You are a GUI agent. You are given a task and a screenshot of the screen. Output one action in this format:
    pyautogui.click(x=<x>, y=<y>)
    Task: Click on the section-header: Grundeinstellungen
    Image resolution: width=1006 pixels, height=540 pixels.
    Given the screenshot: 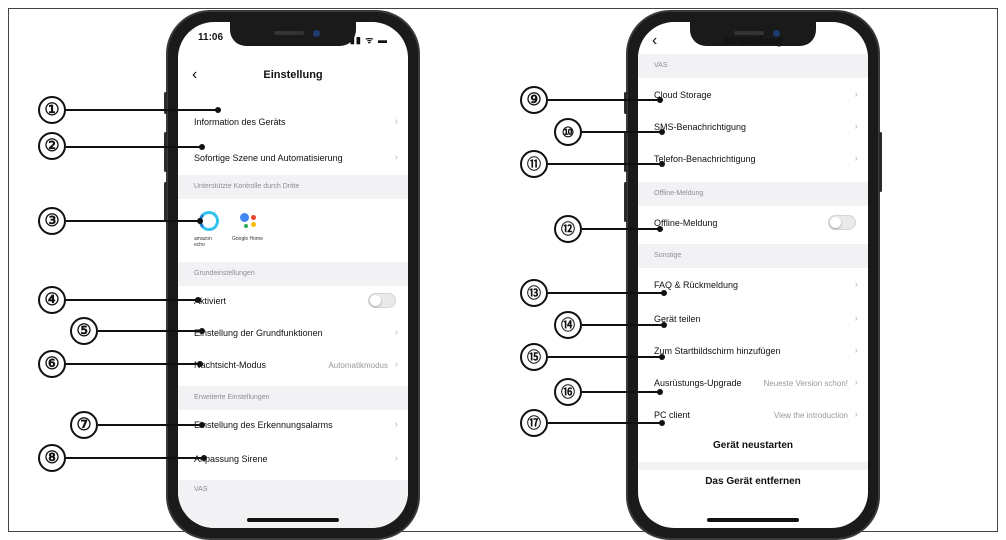 What is the action you would take?
    pyautogui.click(x=293, y=274)
    